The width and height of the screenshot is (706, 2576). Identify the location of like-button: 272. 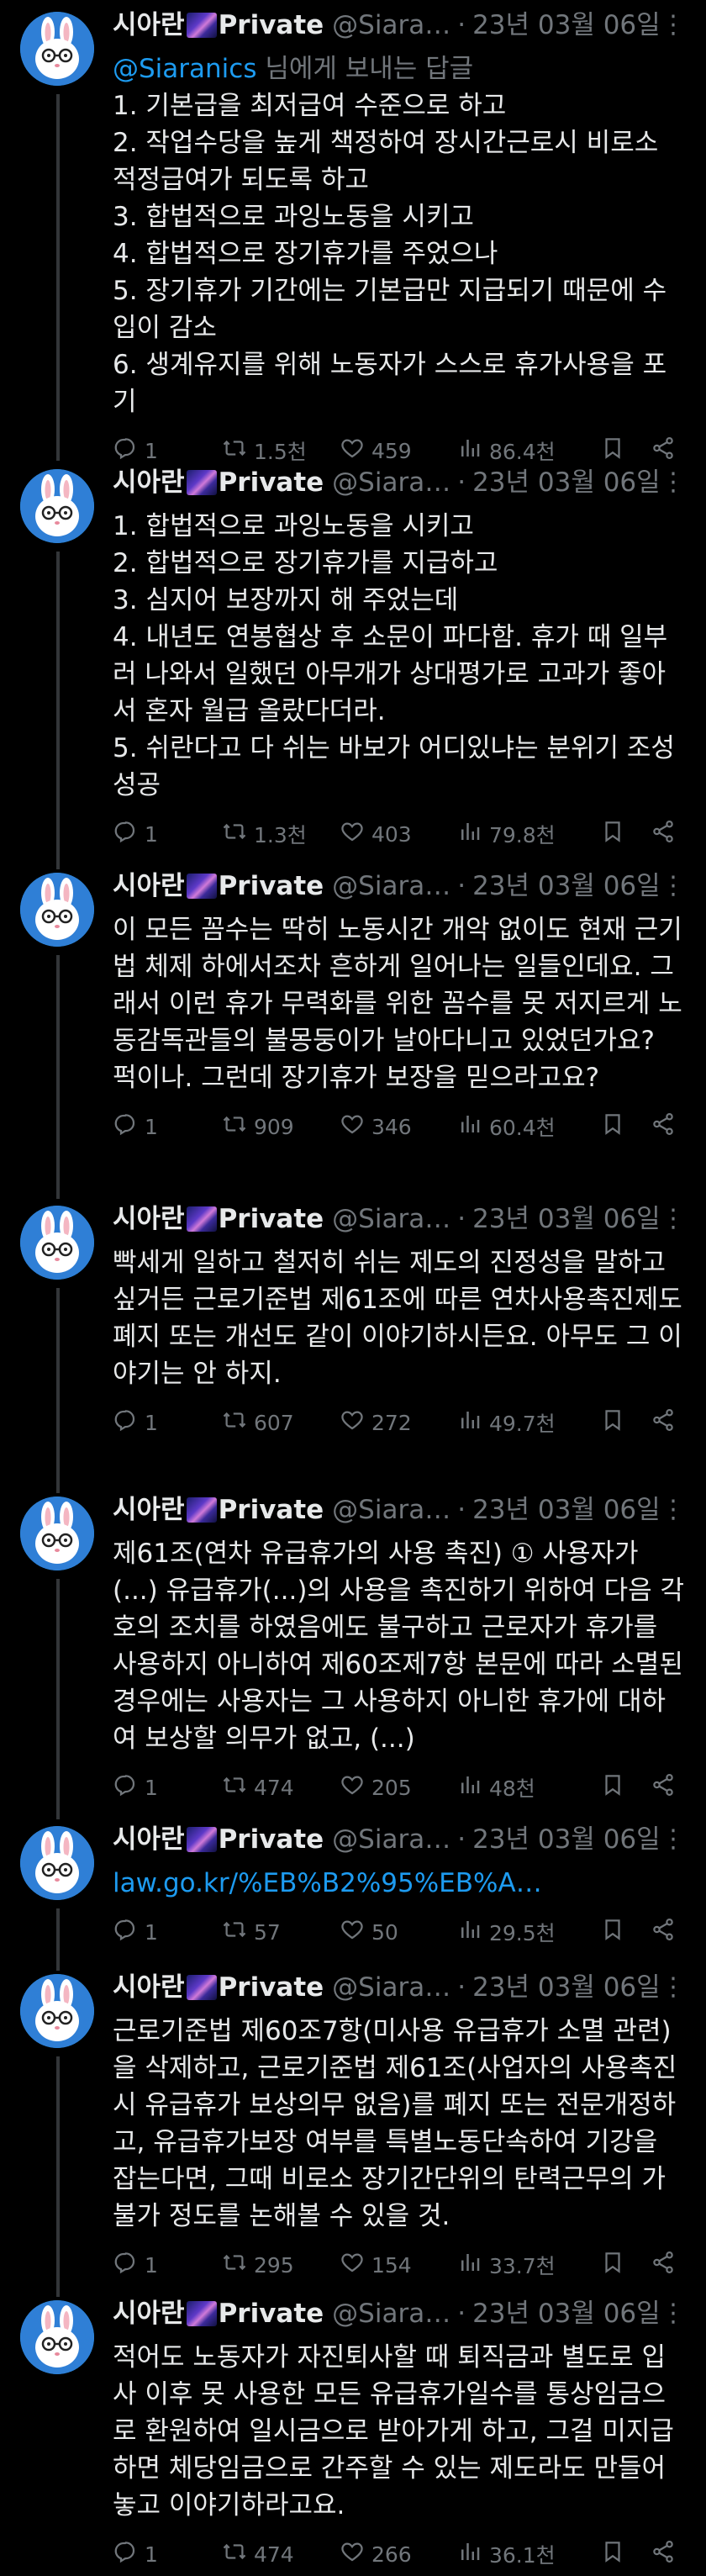
(398, 1422).